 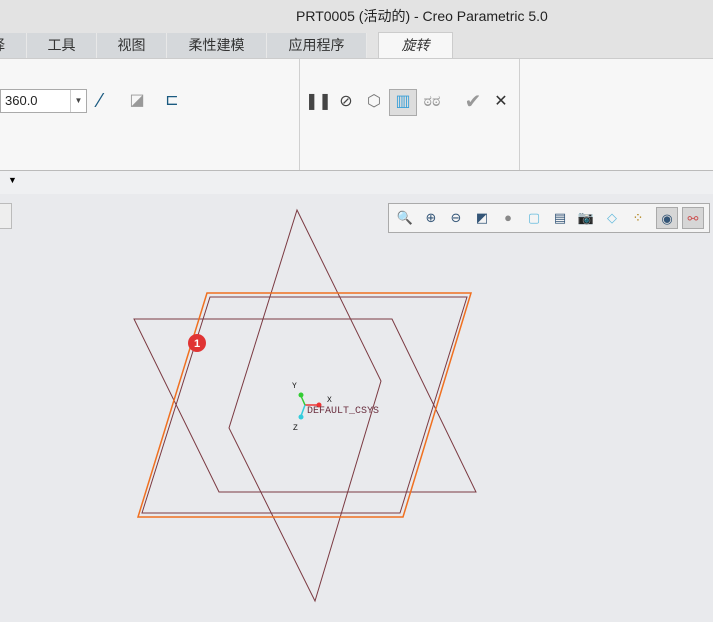 What do you see at coordinates (137, 101) in the screenshot?
I see `remove-material-icon: ◪` at bounding box center [137, 101].